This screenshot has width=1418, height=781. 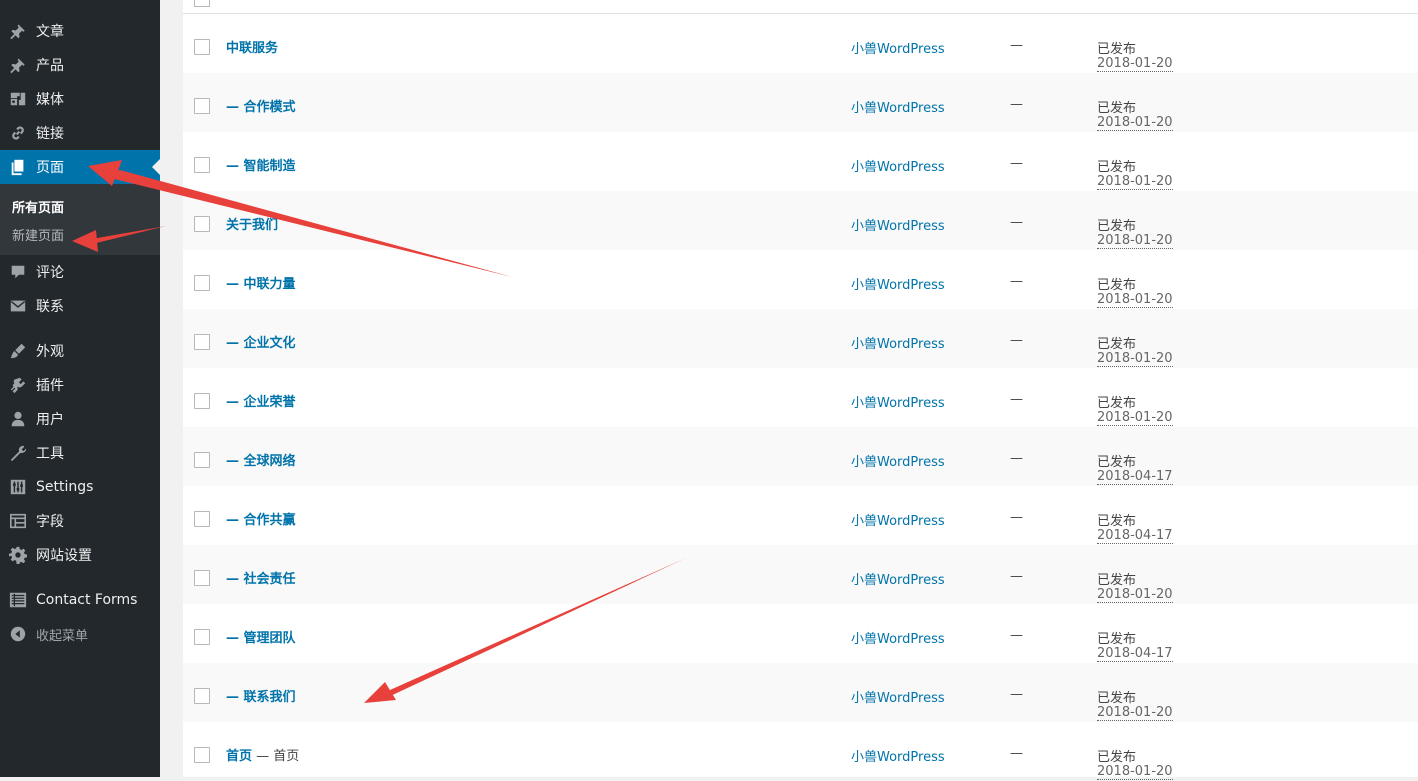 What do you see at coordinates (800, 574) in the screenshot?
I see `table-row: — 社会责任 小兽WordPress — 已发布 2018-01-20` at bounding box center [800, 574].